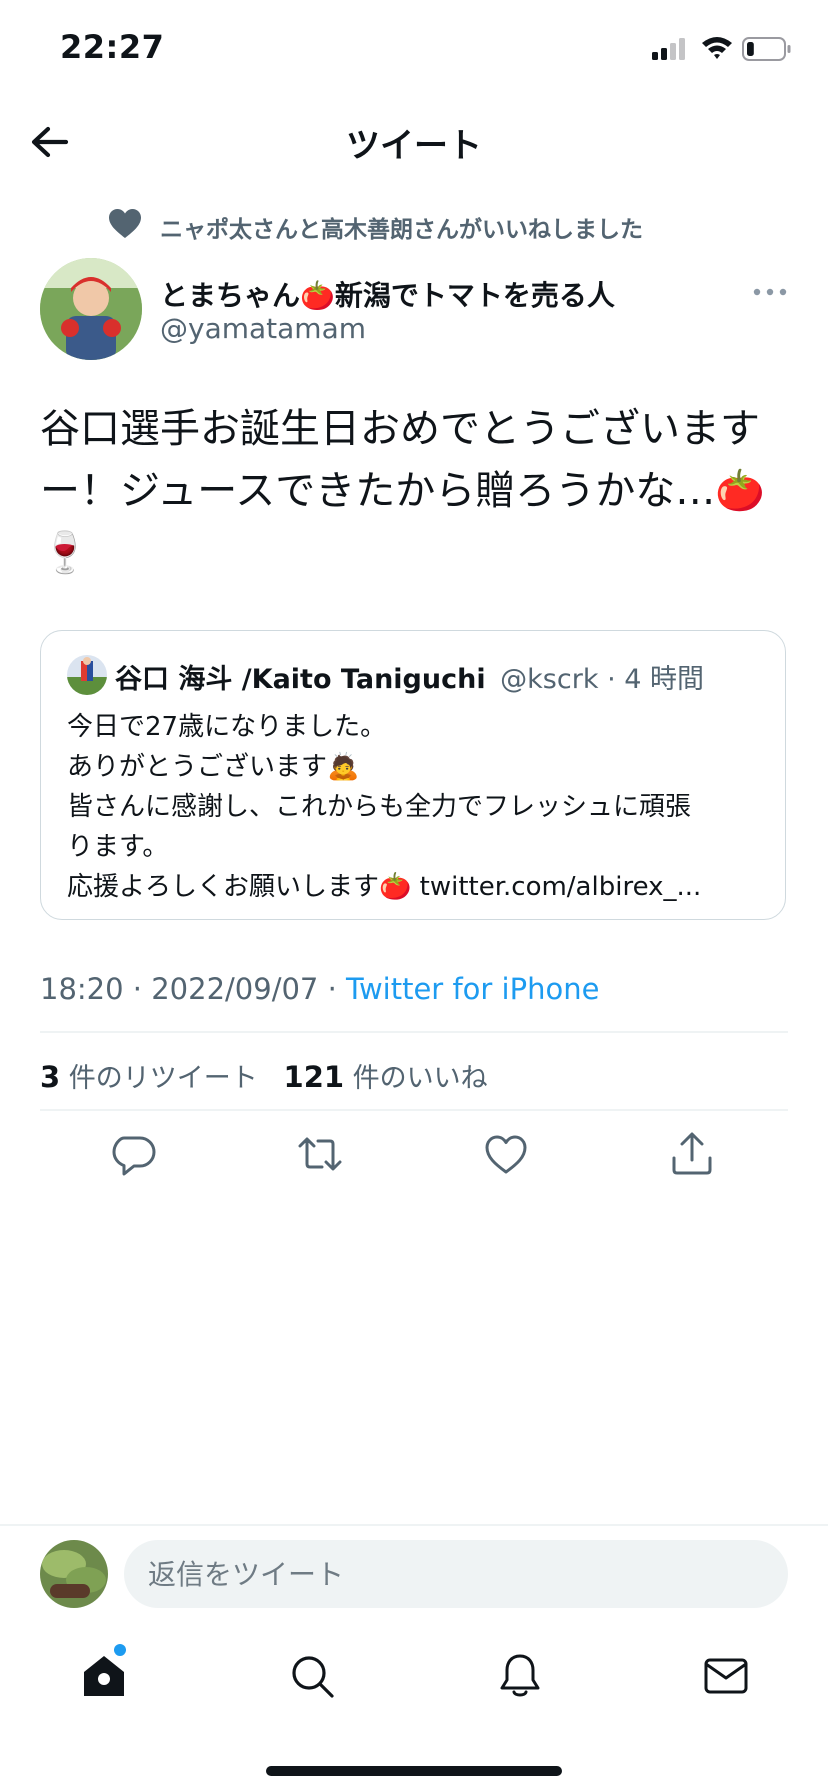 The width and height of the screenshot is (828, 1792). I want to click on tweet-timestamp: 18:20 · 2022/09/07 · Twitter for iPhone, so click(319, 989).